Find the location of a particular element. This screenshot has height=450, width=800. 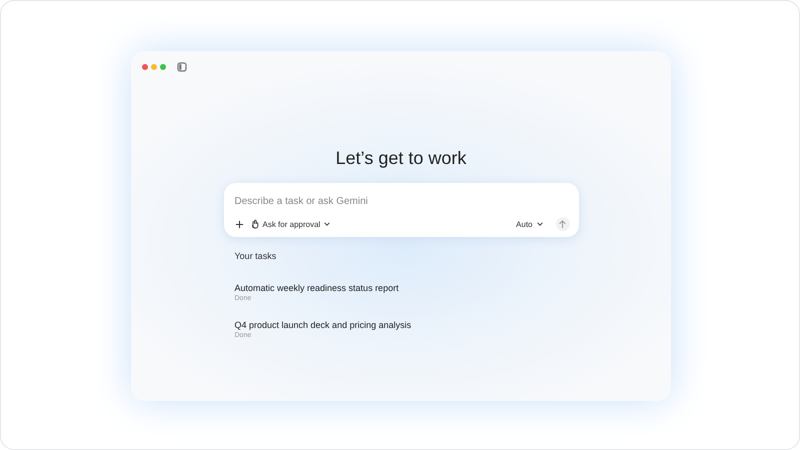

arrow-up-icon is located at coordinates (562, 224).